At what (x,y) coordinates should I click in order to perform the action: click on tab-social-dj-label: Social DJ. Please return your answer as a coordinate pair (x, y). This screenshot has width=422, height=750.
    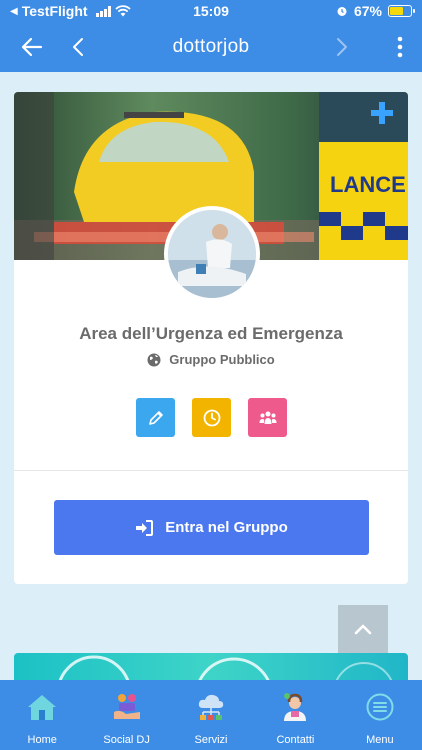
    Looking at the image, I should click on (126, 740).